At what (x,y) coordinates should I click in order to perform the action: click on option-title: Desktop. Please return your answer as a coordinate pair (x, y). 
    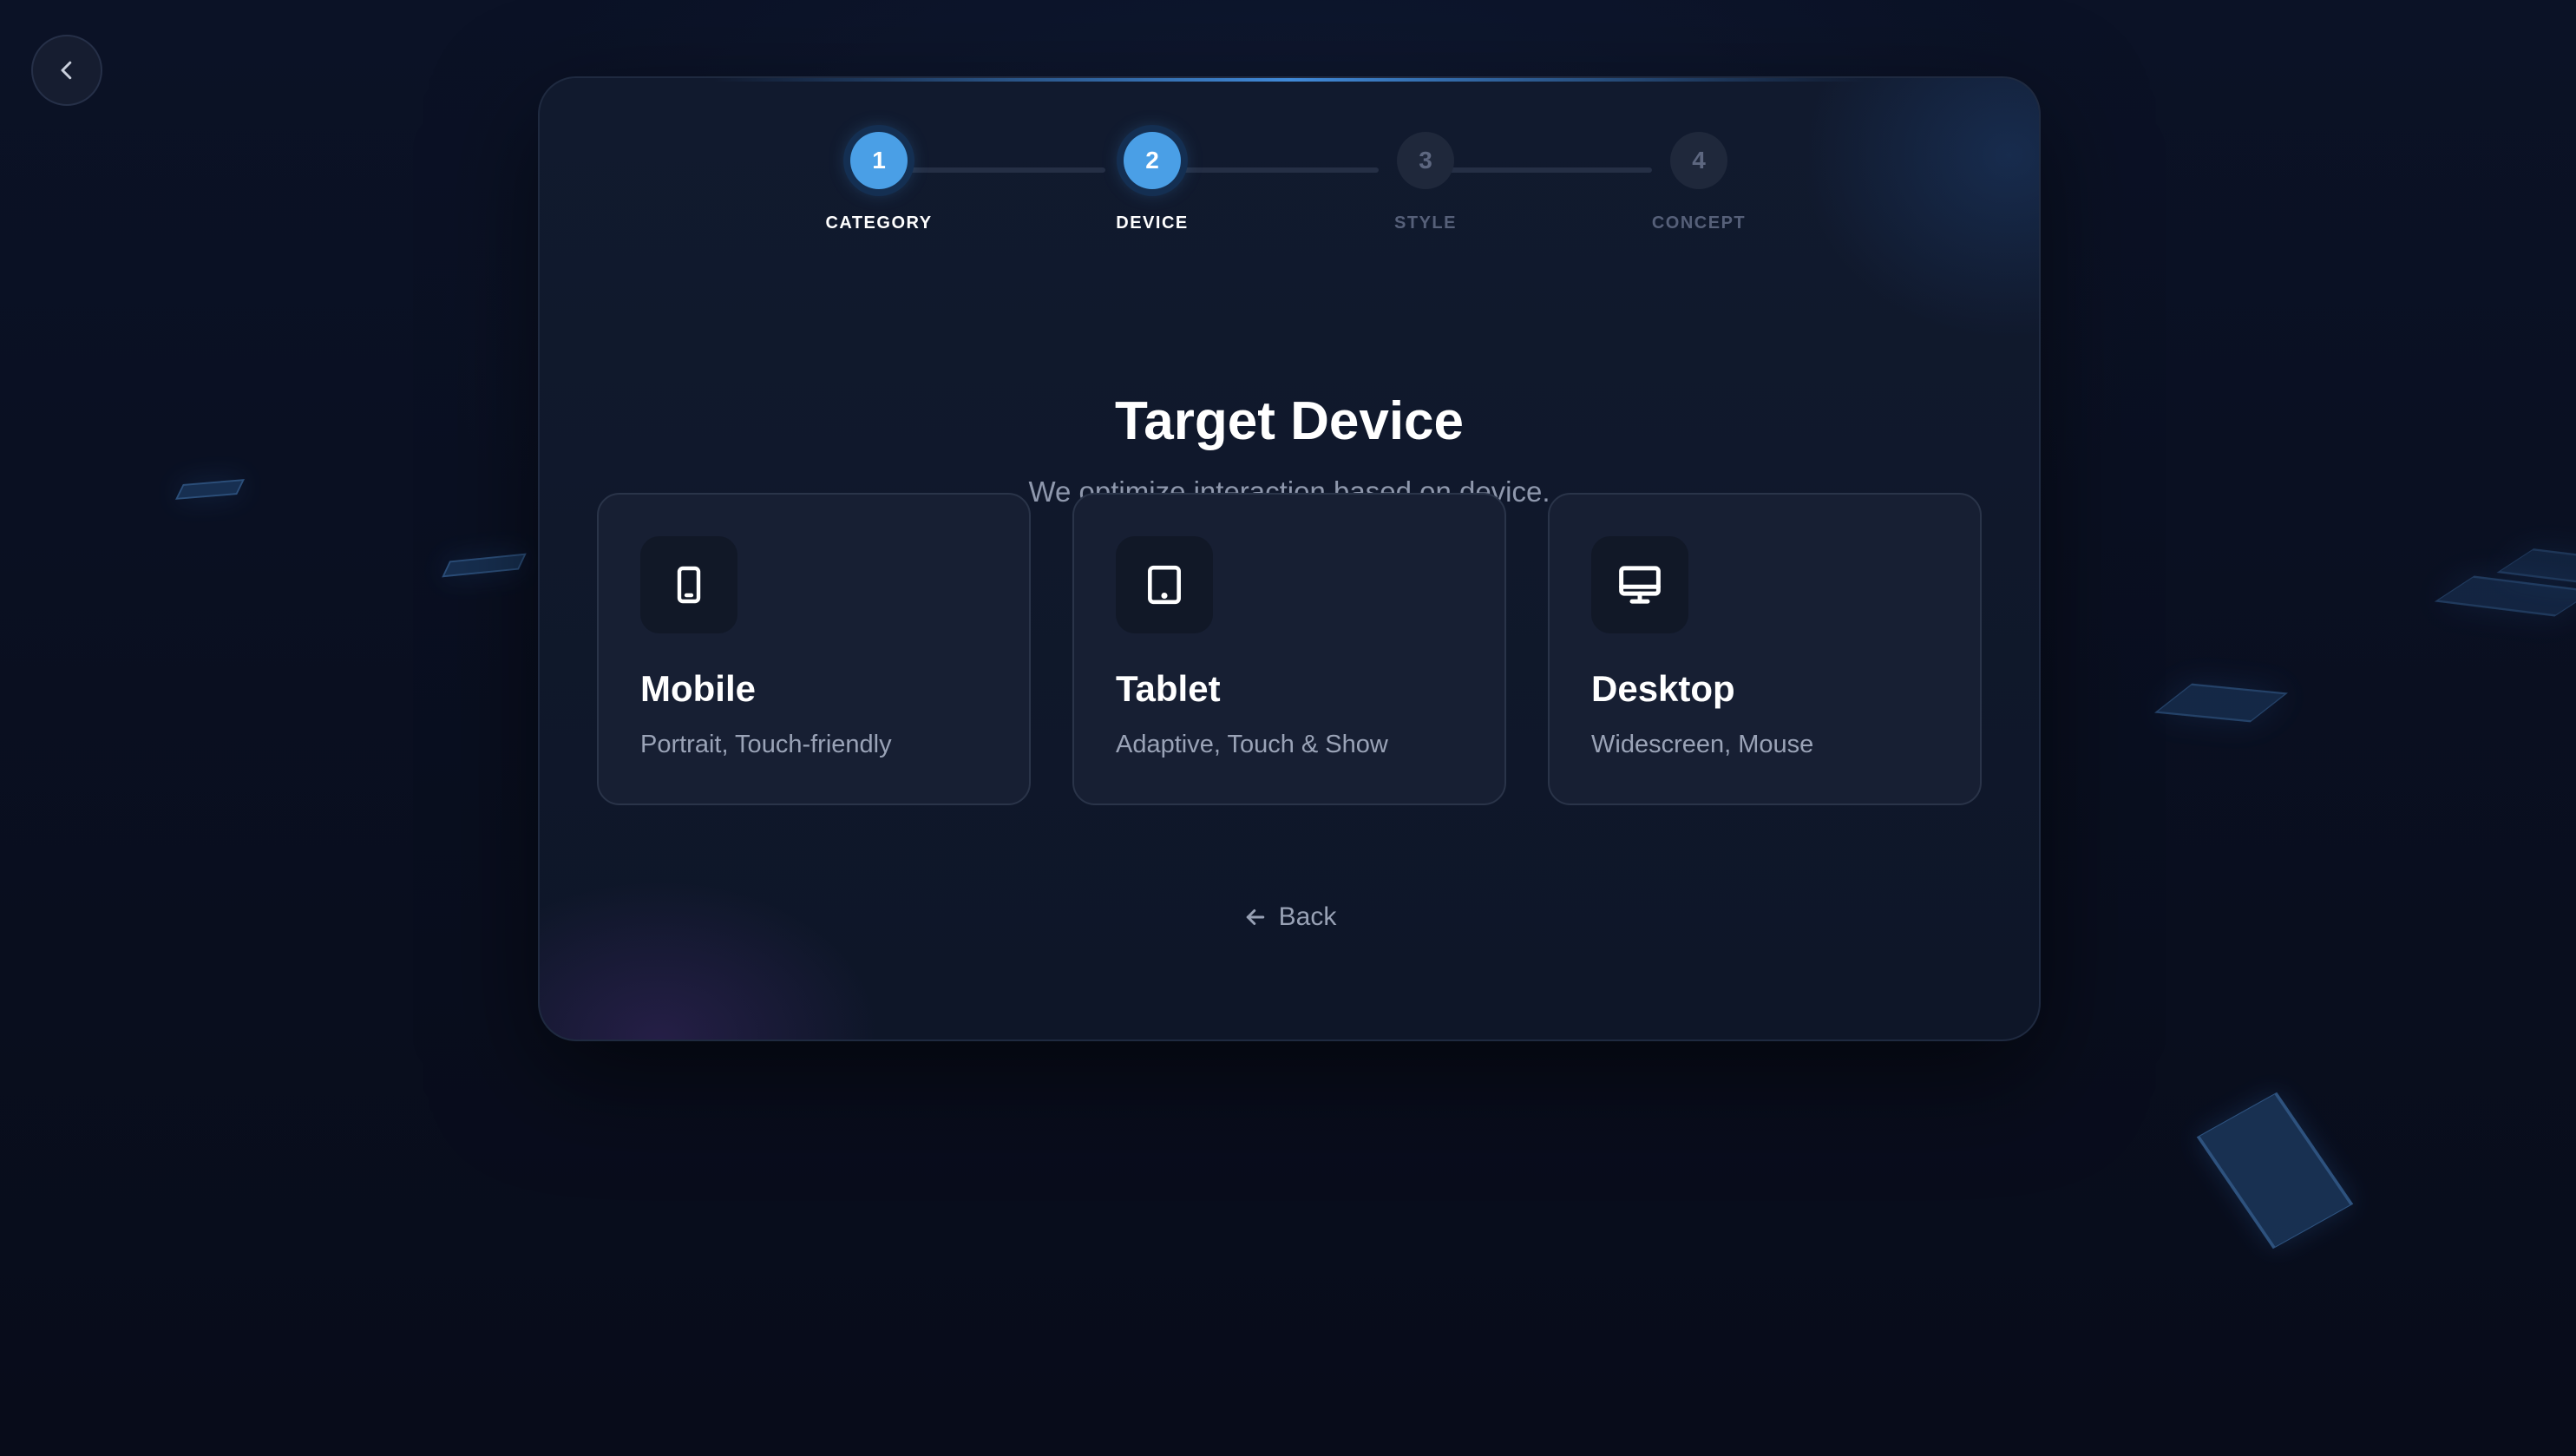
    Looking at the image, I should click on (1663, 688).